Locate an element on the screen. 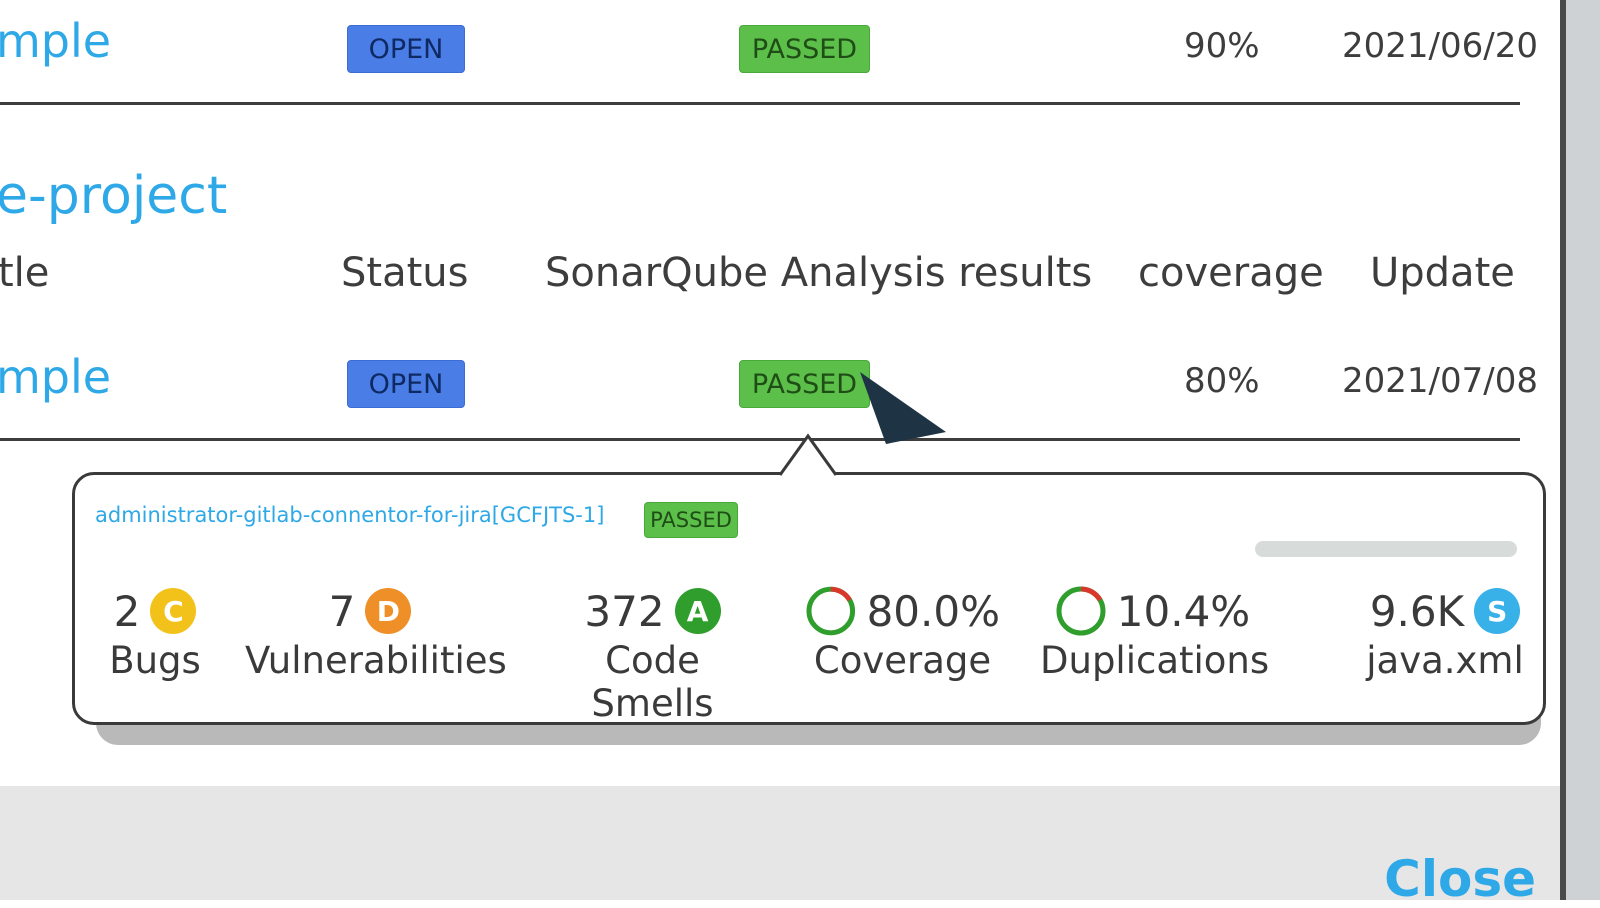 The width and height of the screenshot is (1600, 908). vulnerabilities-label: Vulnerabilities is located at coordinates (376, 660).